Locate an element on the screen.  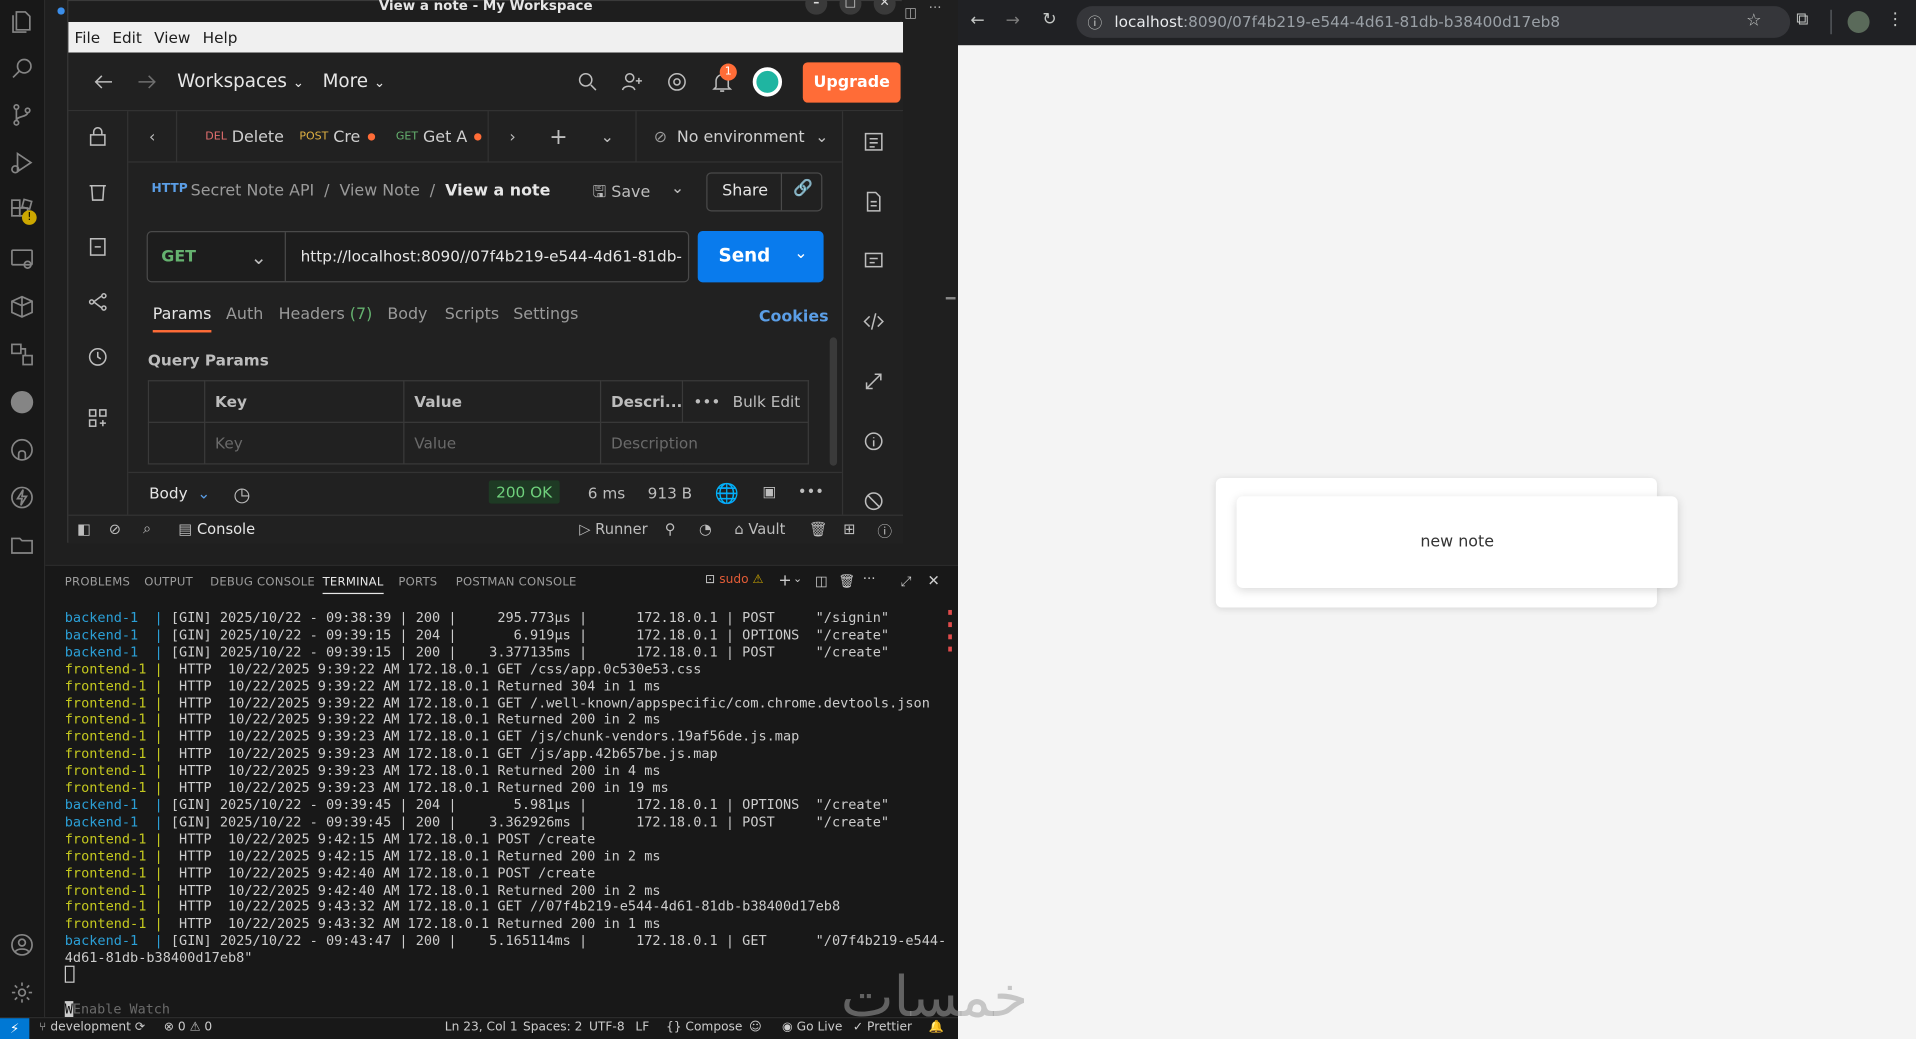
github-icon is located at coordinates (22, 449).